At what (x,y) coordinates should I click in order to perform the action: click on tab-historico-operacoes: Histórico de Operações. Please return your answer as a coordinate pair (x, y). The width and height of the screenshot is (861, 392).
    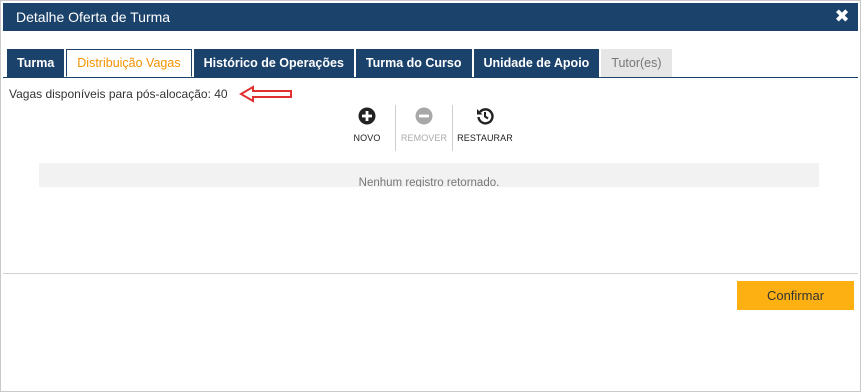
    Looking at the image, I should click on (273, 63).